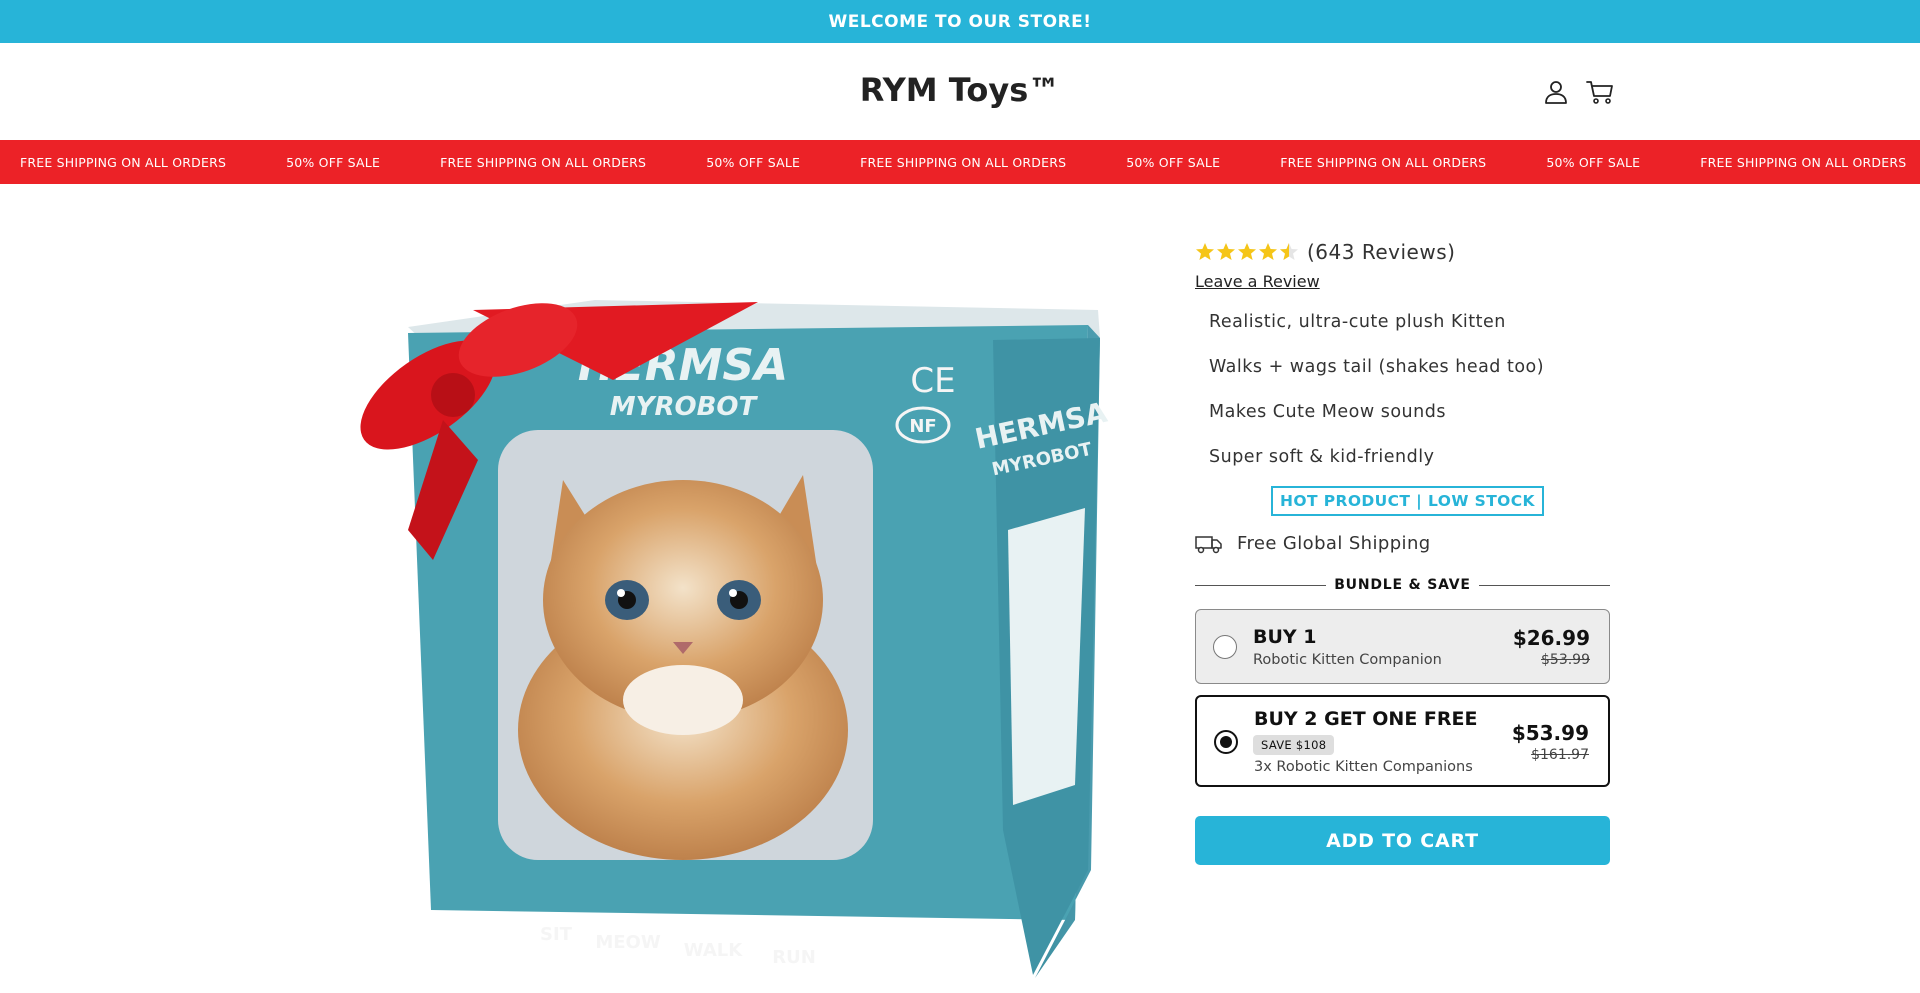 The width and height of the screenshot is (1920, 993). I want to click on bow-knot, so click(453, 395).